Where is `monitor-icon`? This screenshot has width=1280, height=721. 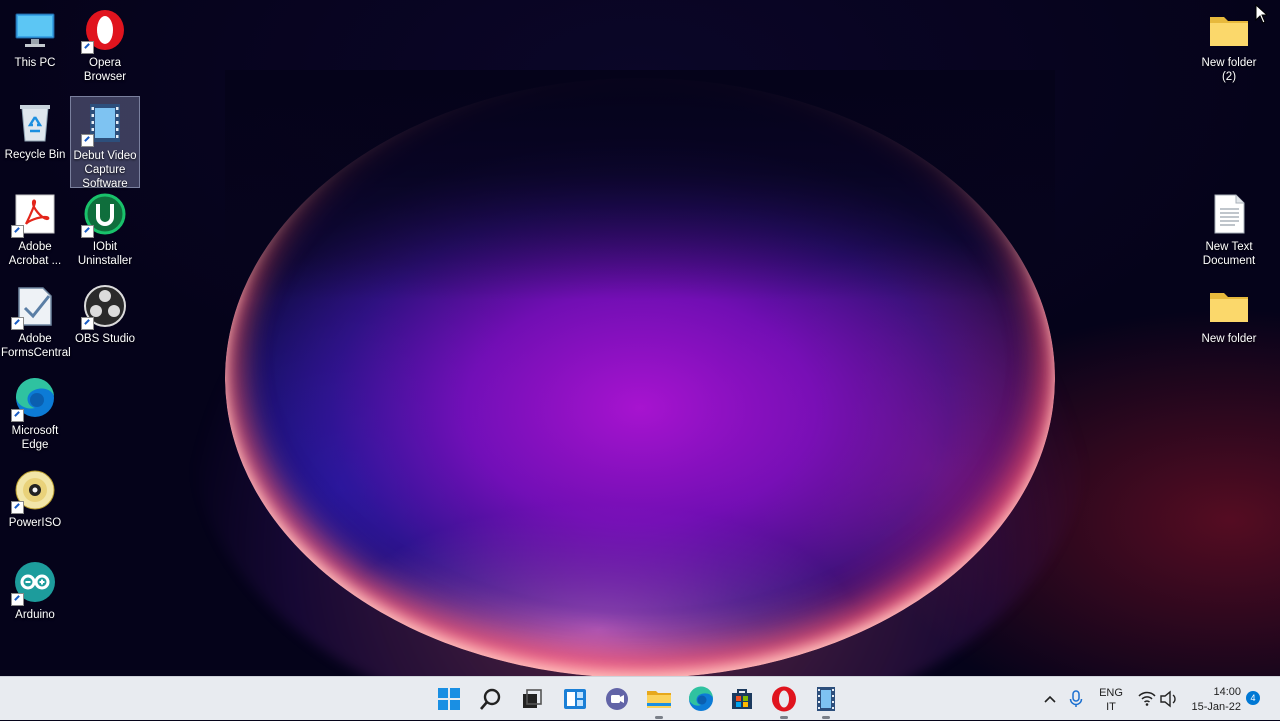
monitor-icon is located at coordinates (35, 30).